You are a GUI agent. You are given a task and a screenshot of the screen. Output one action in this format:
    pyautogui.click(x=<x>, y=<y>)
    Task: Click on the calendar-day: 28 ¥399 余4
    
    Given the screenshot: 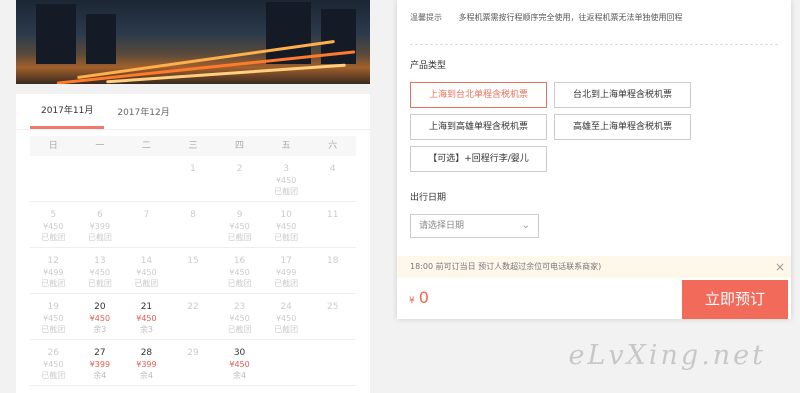 What is the action you would take?
    pyautogui.click(x=146, y=363)
    